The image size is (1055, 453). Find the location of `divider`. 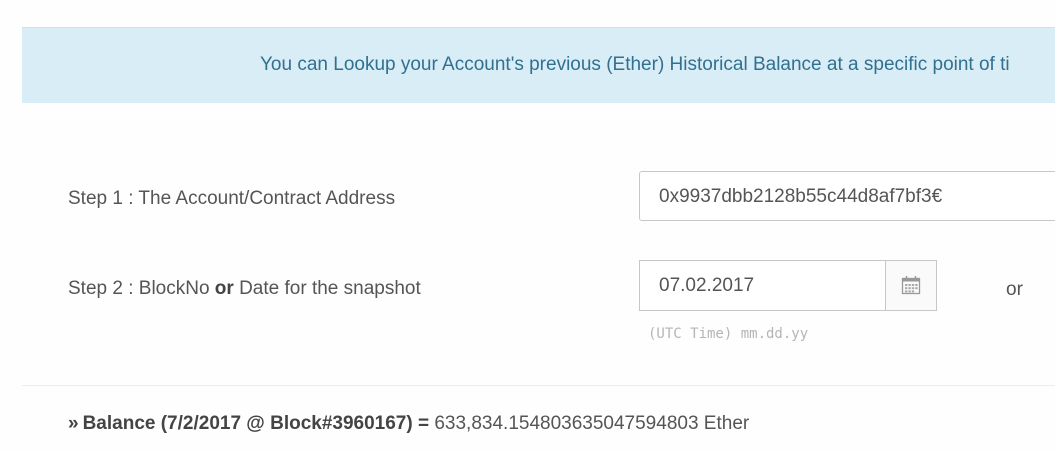

divider is located at coordinates (538, 385).